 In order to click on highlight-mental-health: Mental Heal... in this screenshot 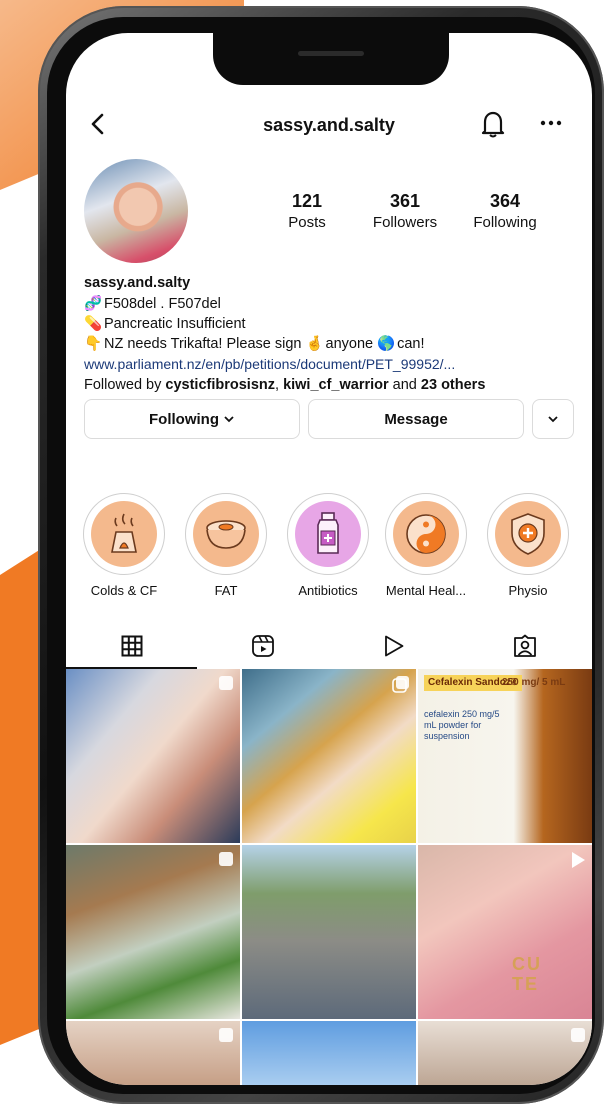, I will do `click(426, 545)`.